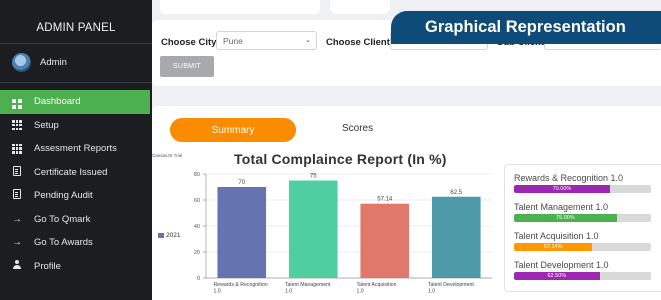 This screenshot has width=661, height=300. Describe the element at coordinates (71, 172) in the screenshot. I see `sidebar-item-label: Certificate Issued` at that location.